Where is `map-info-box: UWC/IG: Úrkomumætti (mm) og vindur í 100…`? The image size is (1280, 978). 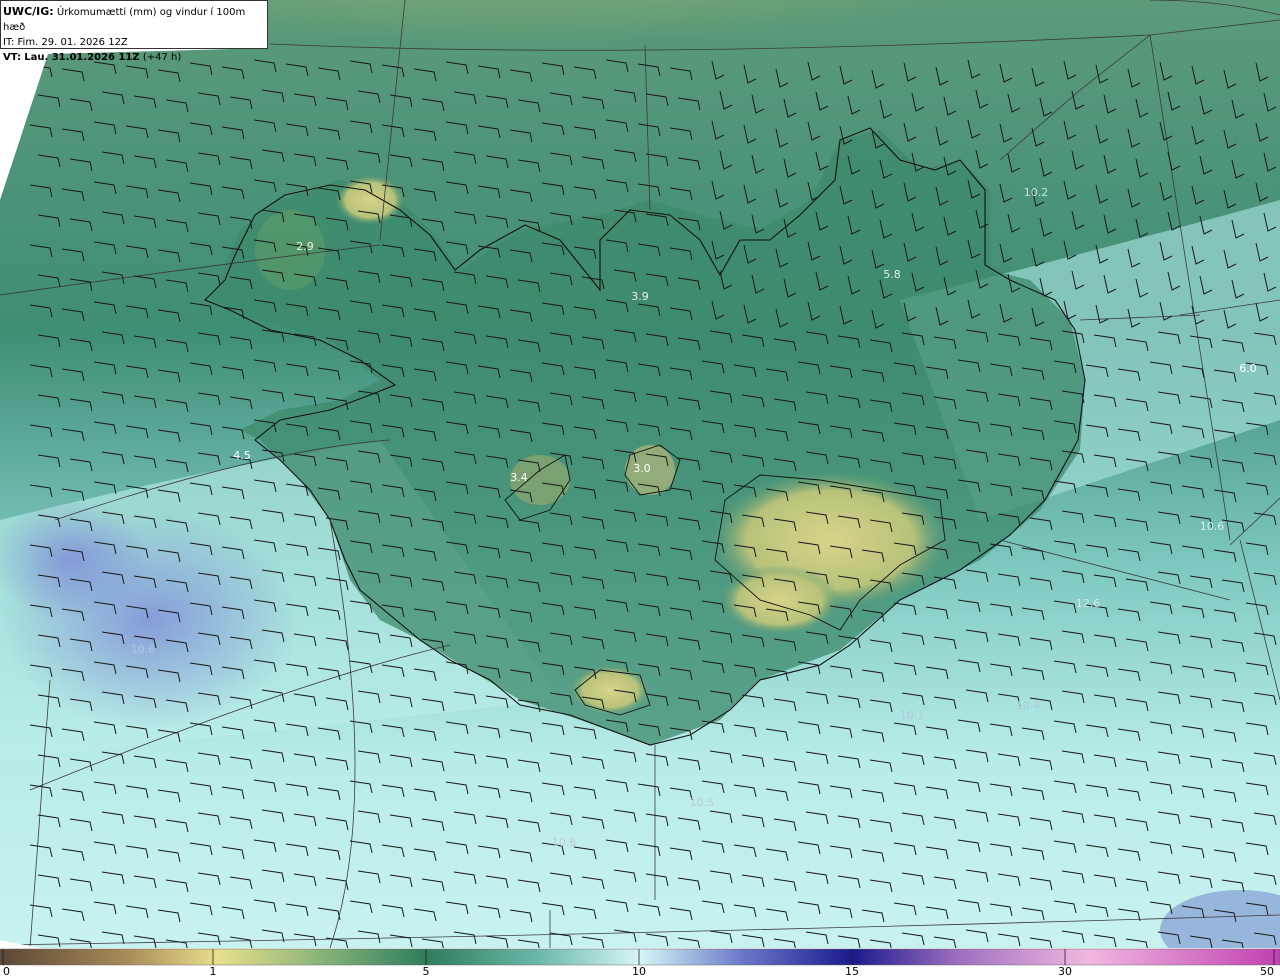 map-info-box: UWC/IG: Úrkomumætti (mm) og vindur í 100… is located at coordinates (134, 31).